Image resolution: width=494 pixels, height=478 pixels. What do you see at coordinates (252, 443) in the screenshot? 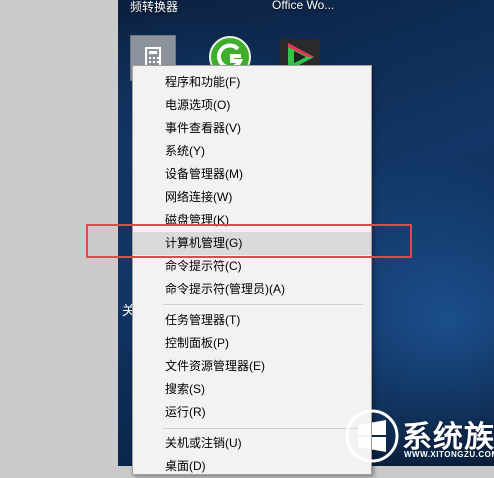
I see `menu-item-shutdown-signout: 关机或注销(U)` at bounding box center [252, 443].